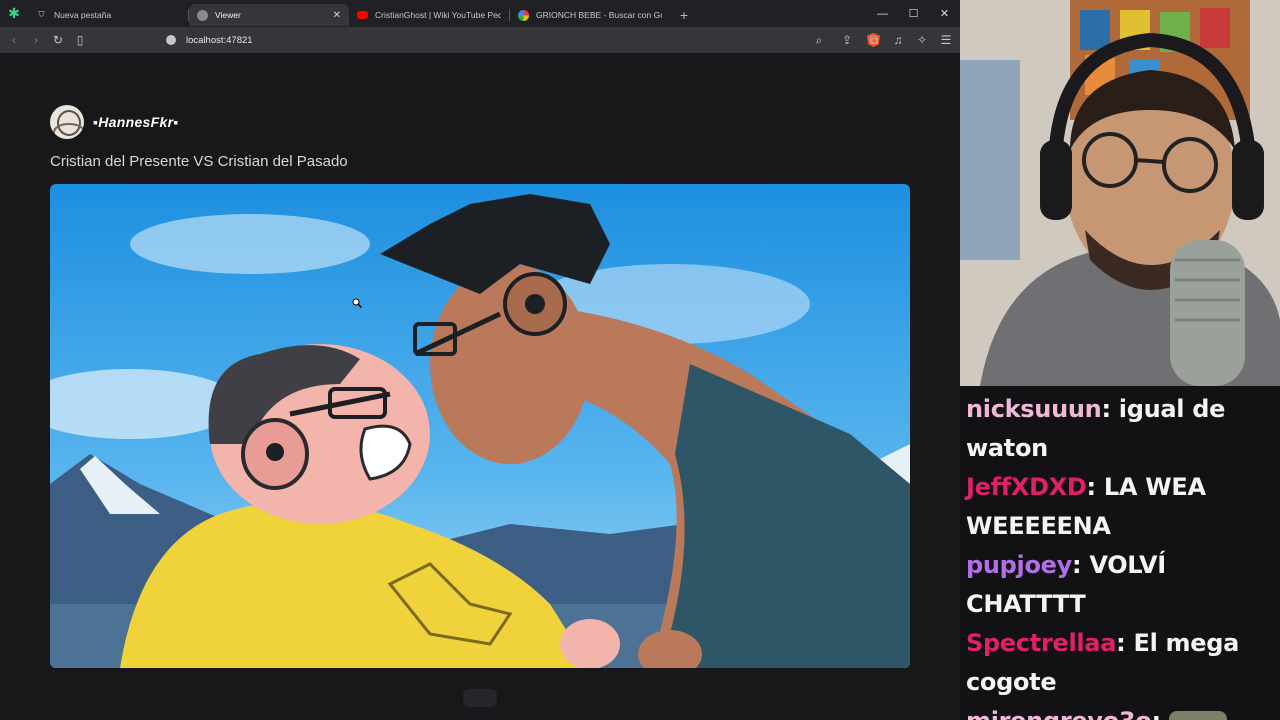  What do you see at coordinates (83, 15) in the screenshot?
I see `tab-label: Nueva pestaña` at bounding box center [83, 15].